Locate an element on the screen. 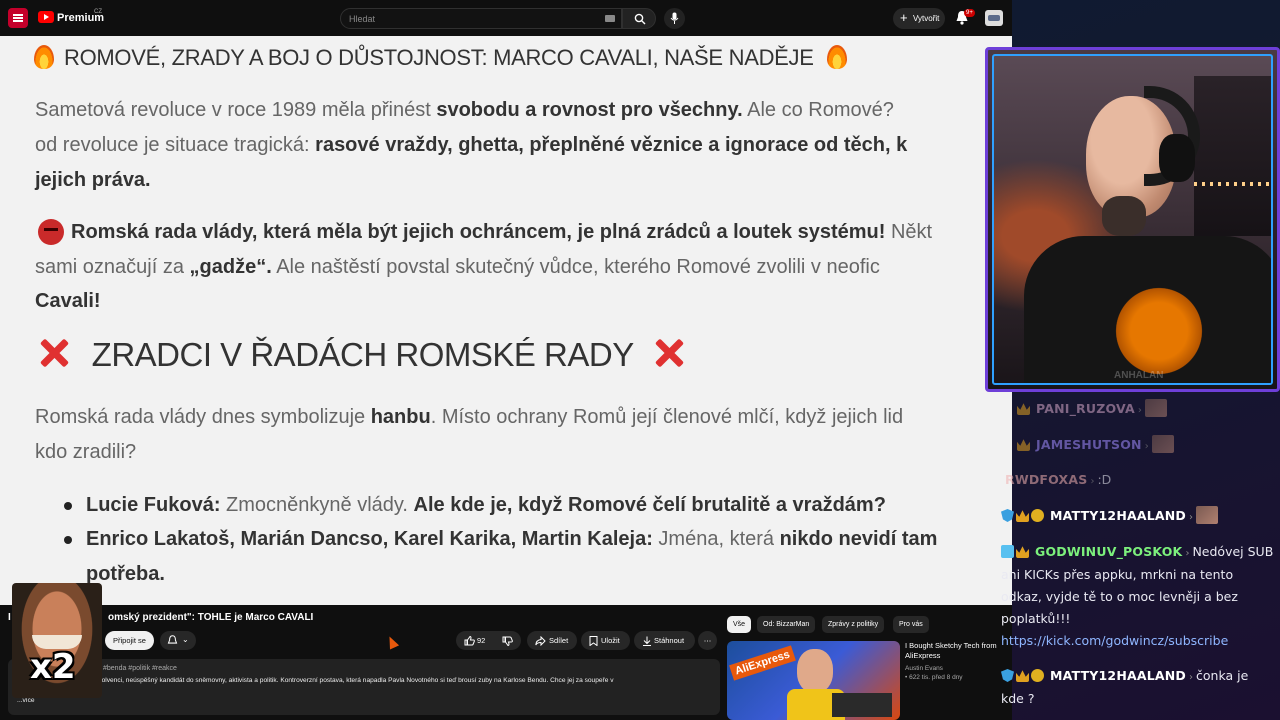 Image resolution: width=1280 pixels, height=720 pixels. thumbs-down-icon is located at coordinates (507, 641).